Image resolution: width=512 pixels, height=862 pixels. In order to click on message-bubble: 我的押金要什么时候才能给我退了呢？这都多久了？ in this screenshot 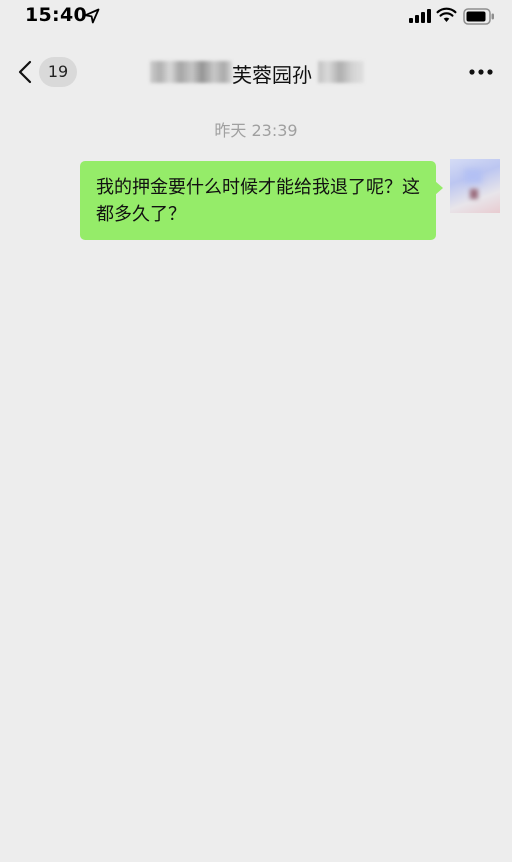, I will do `click(261, 200)`.